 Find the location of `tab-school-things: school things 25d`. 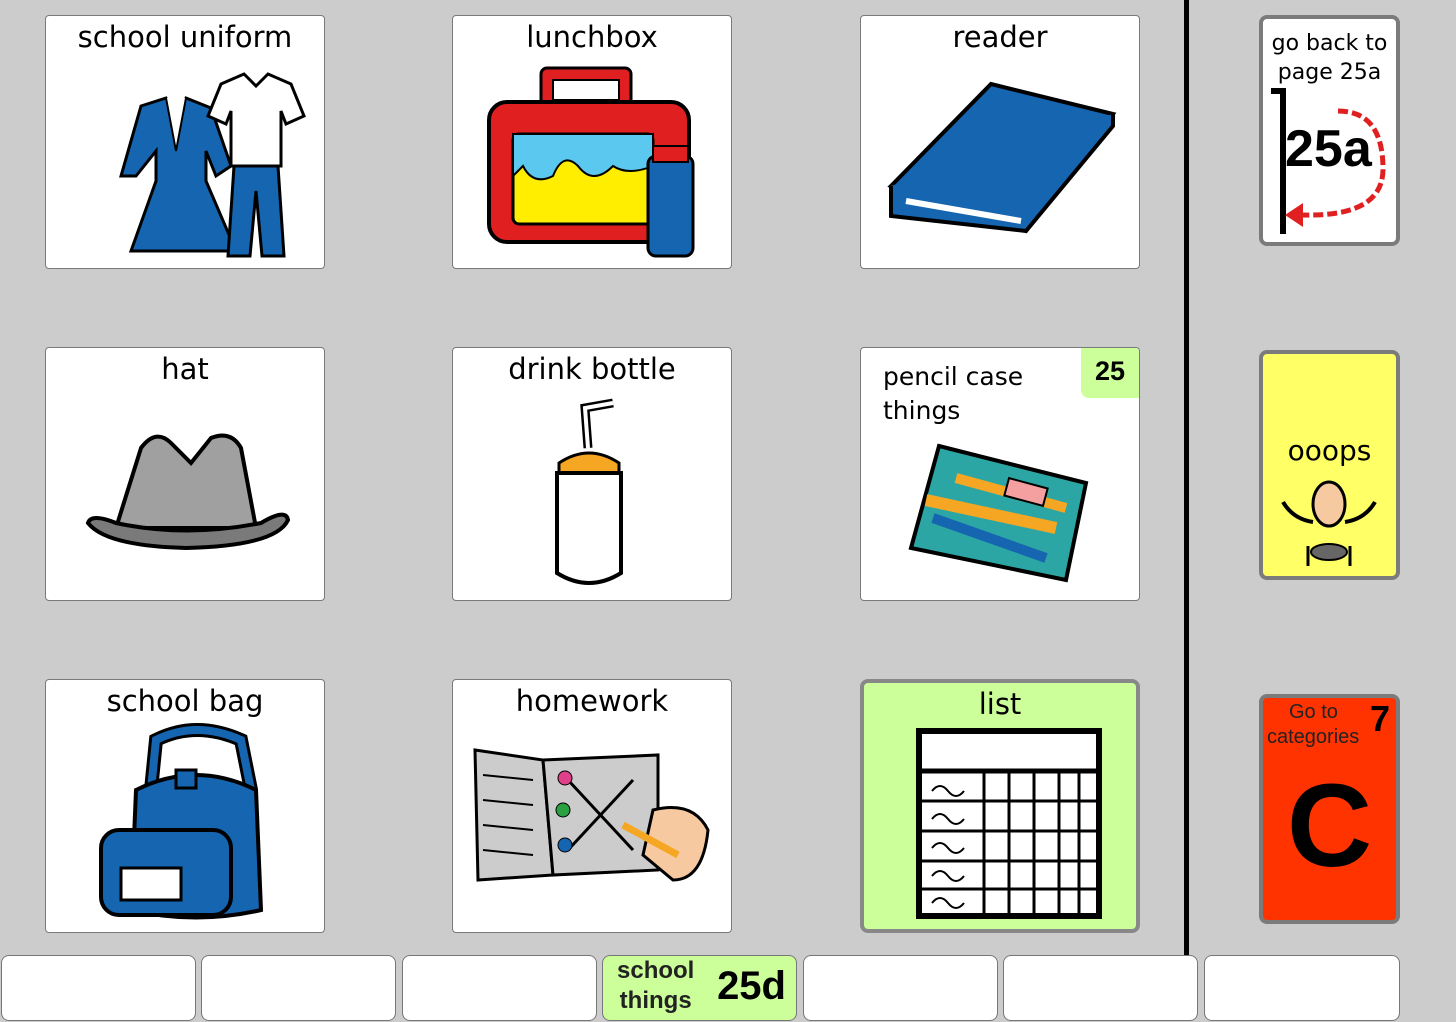

tab-school-things: school things 25d is located at coordinates (699, 988).